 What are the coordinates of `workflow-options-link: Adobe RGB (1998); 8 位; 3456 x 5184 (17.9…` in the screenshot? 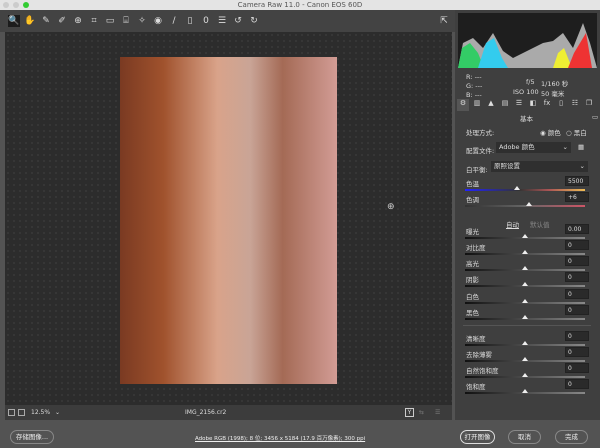 It's located at (280, 438).